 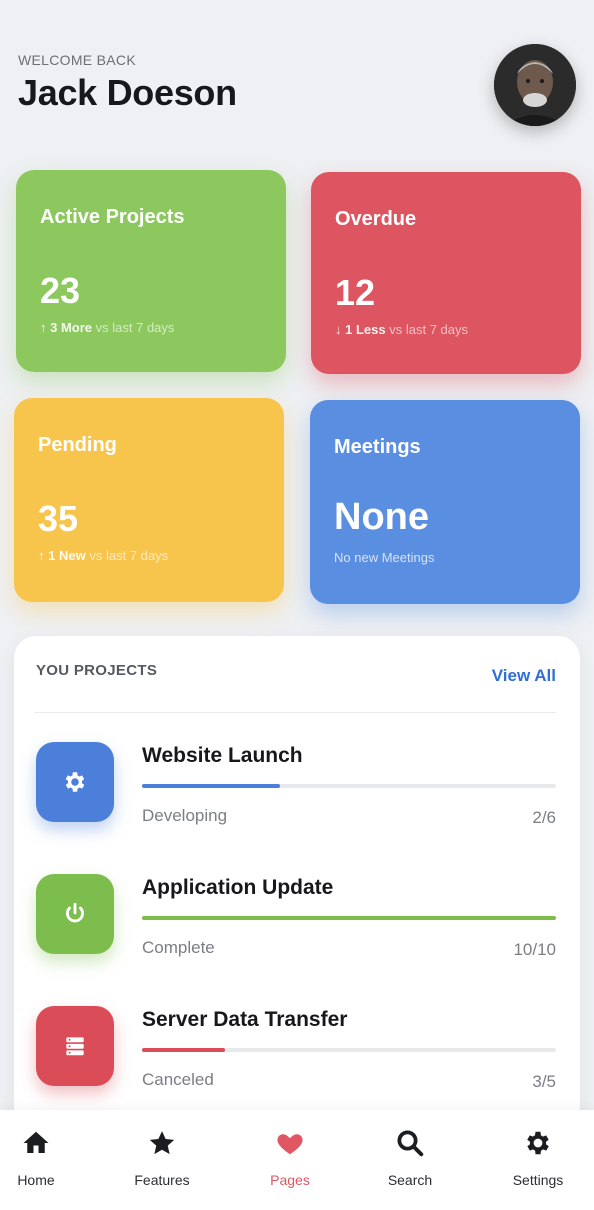 What do you see at coordinates (149, 500) in the screenshot?
I see `stat-card-pending: Pending 35 ↑ 1 New vs last 7 days` at bounding box center [149, 500].